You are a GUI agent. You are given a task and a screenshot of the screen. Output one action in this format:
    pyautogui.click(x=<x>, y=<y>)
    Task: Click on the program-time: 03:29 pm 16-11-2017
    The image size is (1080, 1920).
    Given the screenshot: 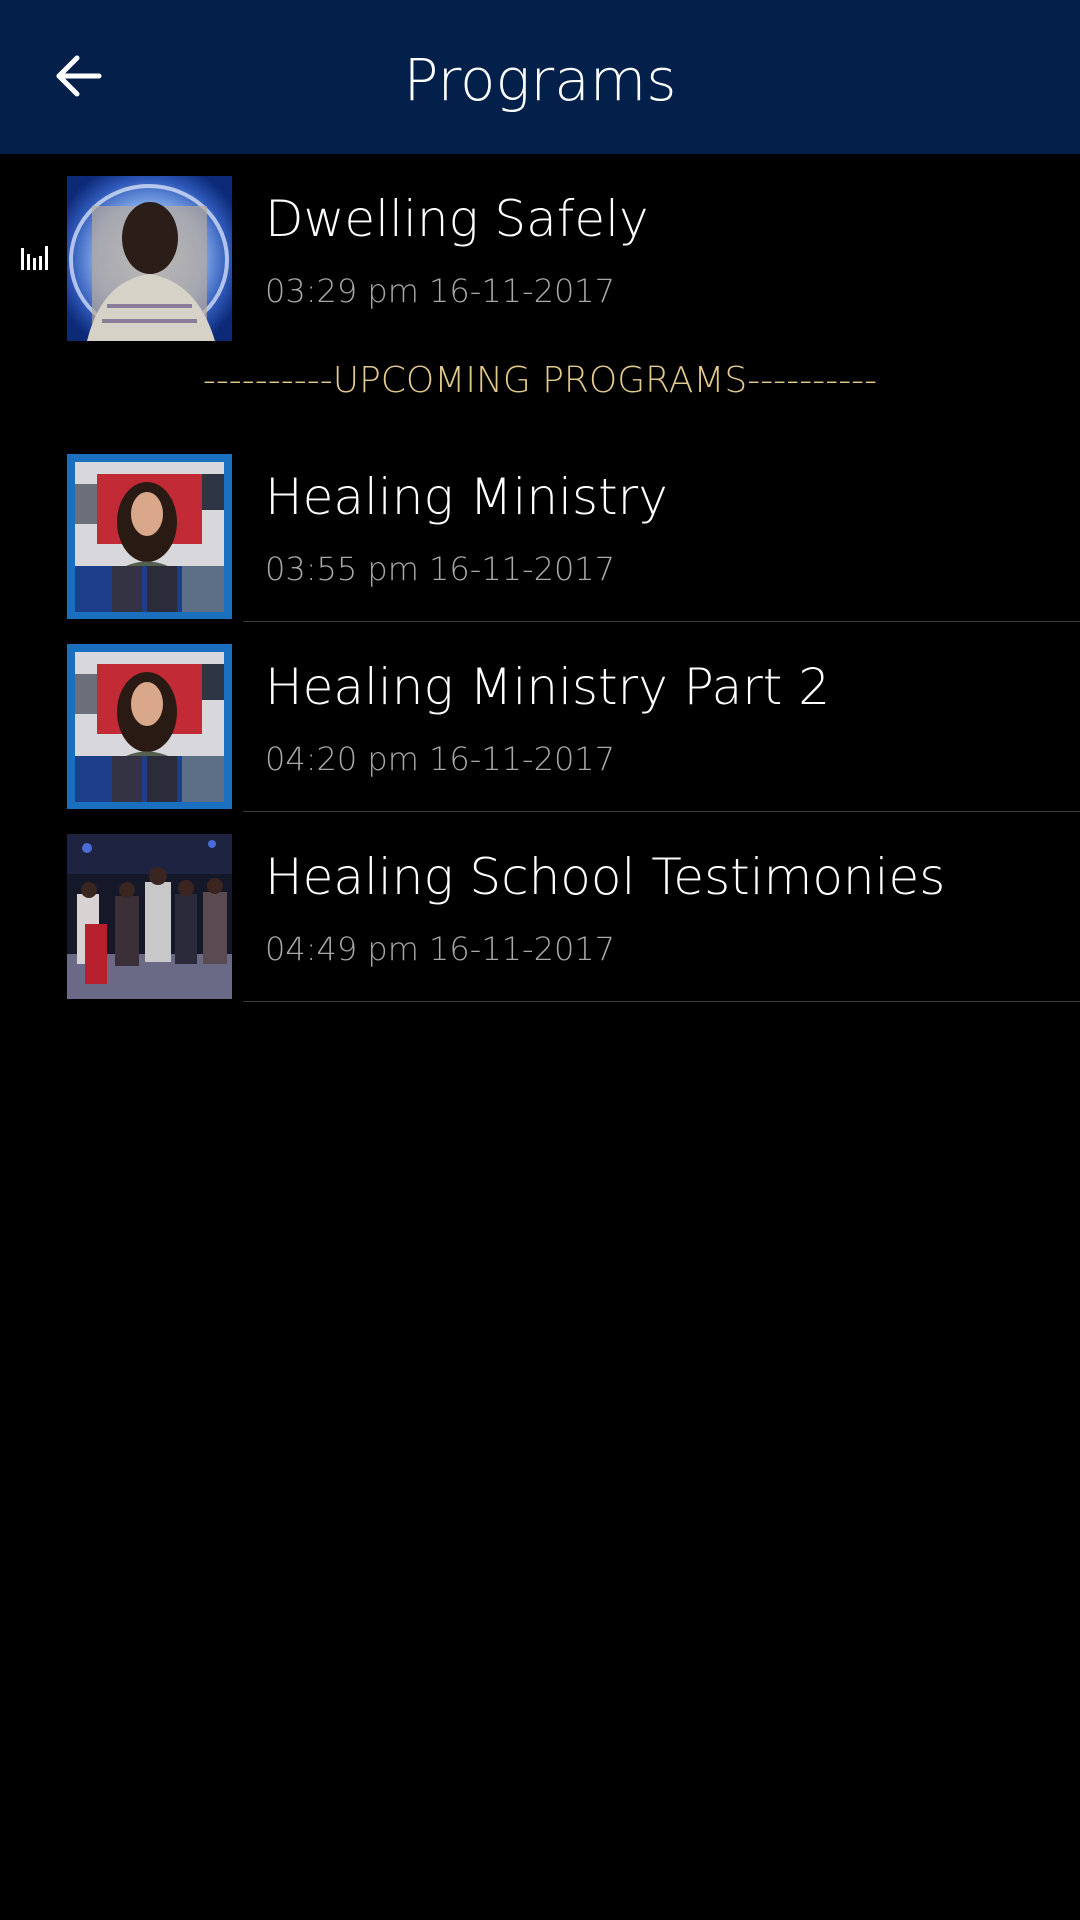 What is the action you would take?
    pyautogui.click(x=440, y=291)
    